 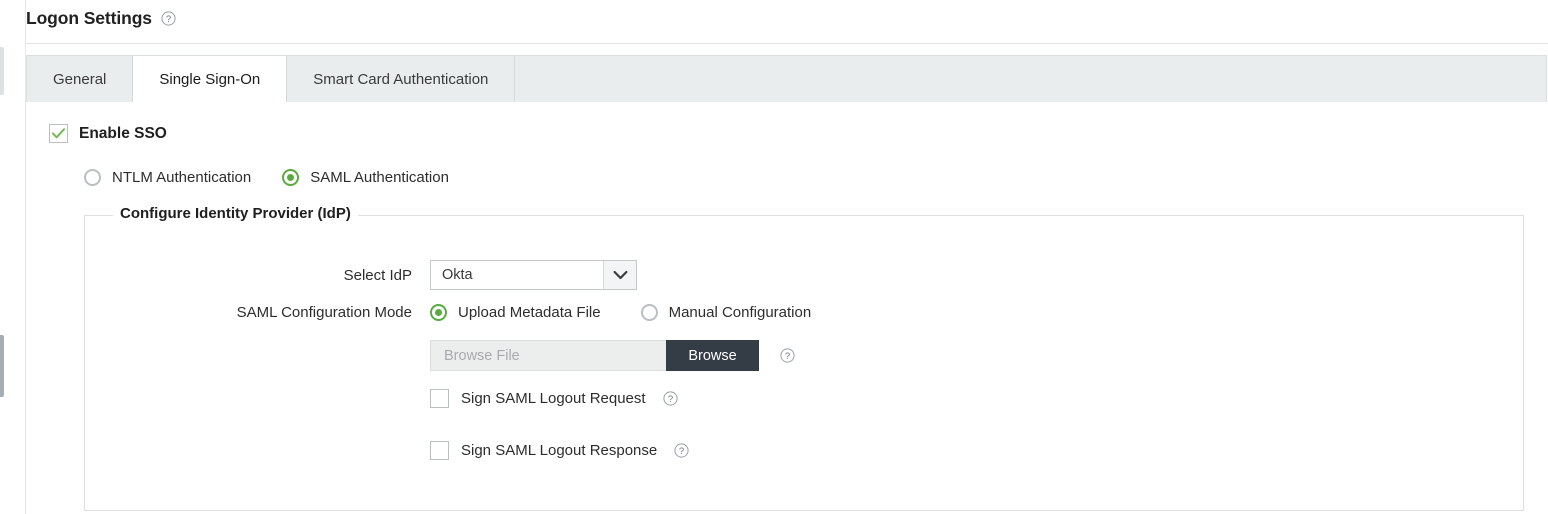 What do you see at coordinates (787, 22) in the screenshot?
I see `page-header: Logon Settings ?` at bounding box center [787, 22].